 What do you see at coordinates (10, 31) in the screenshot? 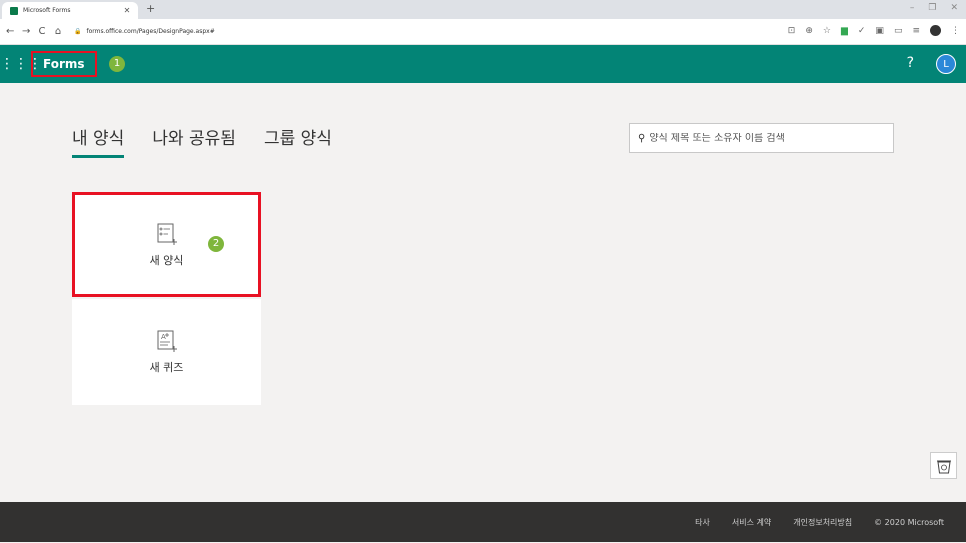
I see `back-icon: ←` at bounding box center [10, 31].